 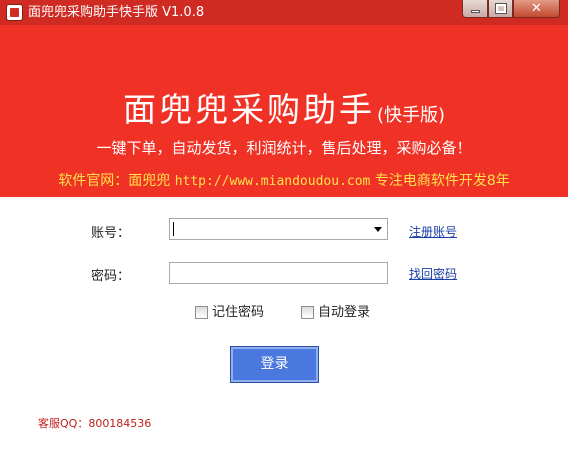 What do you see at coordinates (278, 273) in the screenshot?
I see `password-field` at bounding box center [278, 273].